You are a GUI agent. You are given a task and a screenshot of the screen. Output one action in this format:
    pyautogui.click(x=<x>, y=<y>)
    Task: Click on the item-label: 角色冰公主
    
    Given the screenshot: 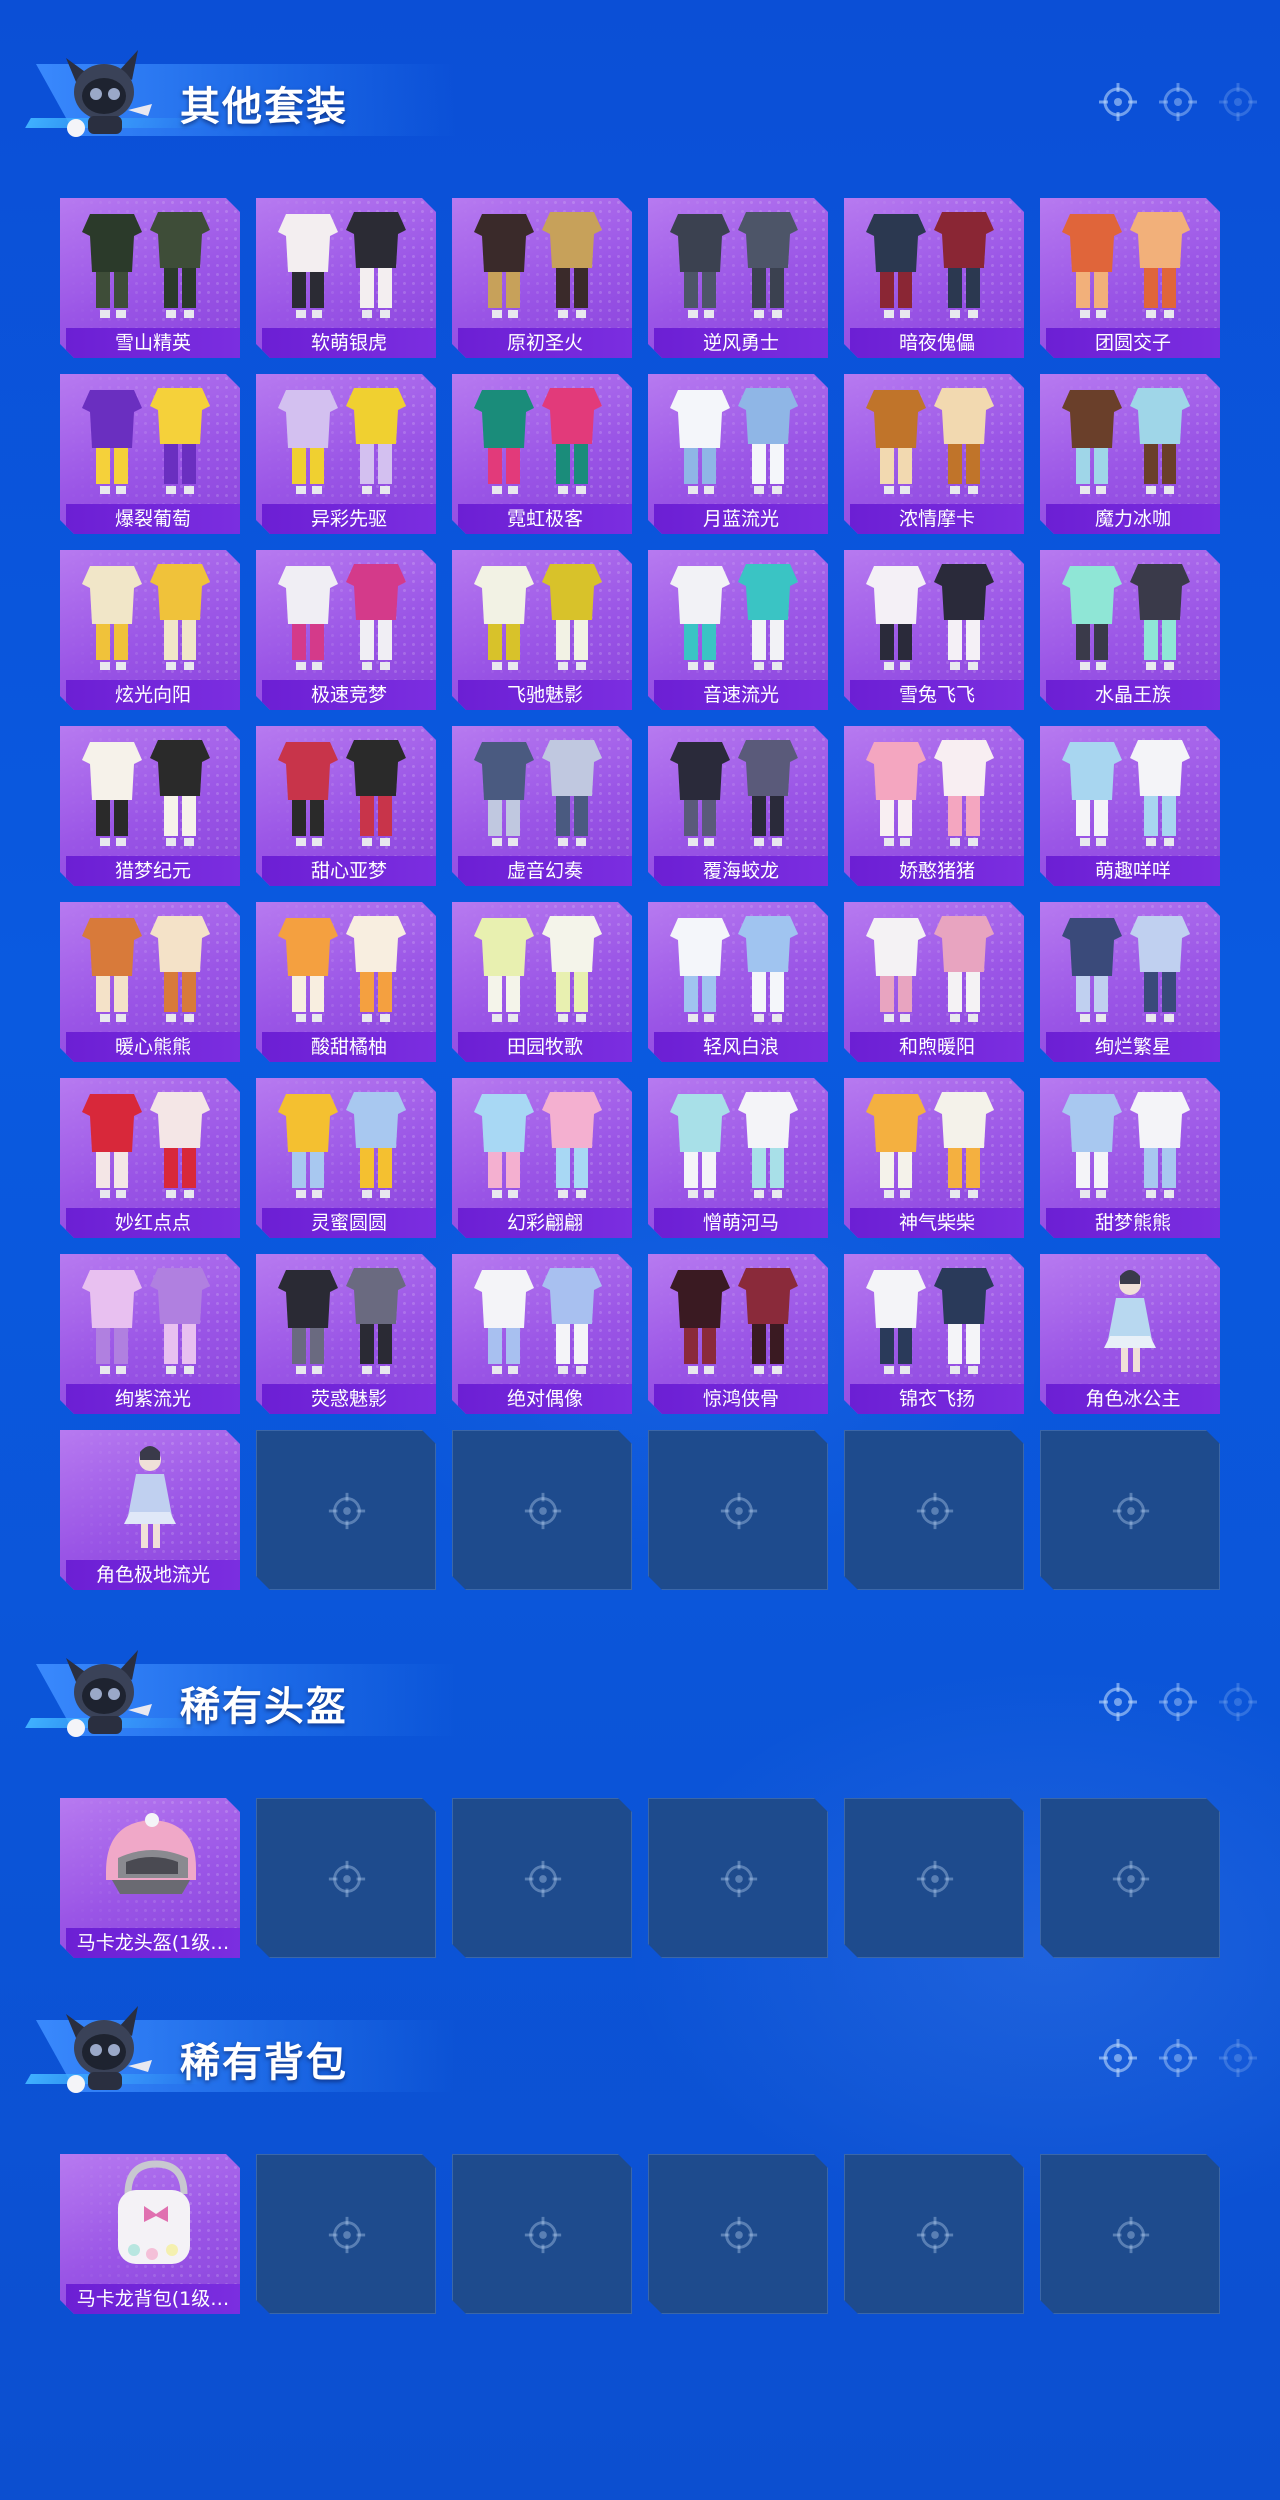 What is the action you would take?
    pyautogui.click(x=1133, y=1399)
    